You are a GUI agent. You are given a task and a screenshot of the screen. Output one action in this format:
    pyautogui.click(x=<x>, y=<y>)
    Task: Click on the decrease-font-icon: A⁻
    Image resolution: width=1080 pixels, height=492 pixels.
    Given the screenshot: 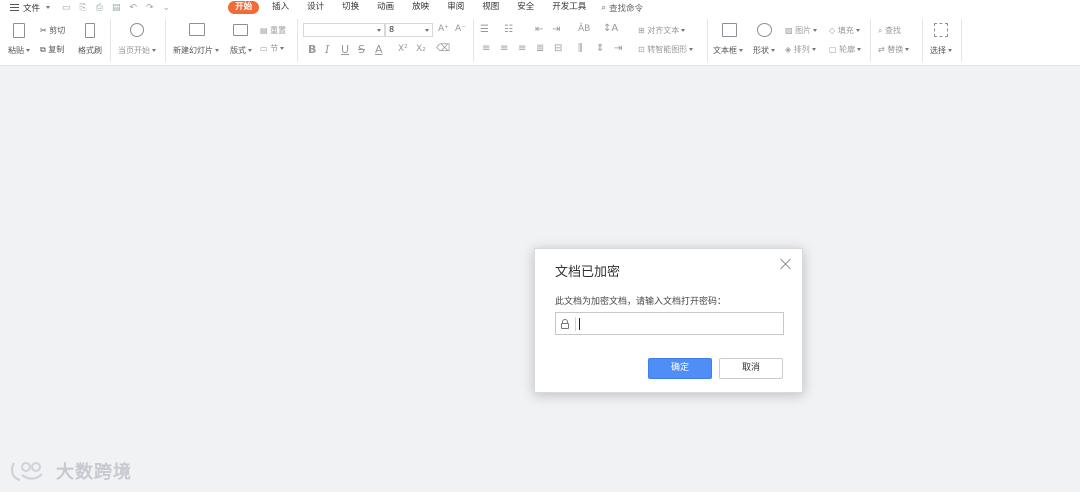 What is the action you would take?
    pyautogui.click(x=460, y=29)
    